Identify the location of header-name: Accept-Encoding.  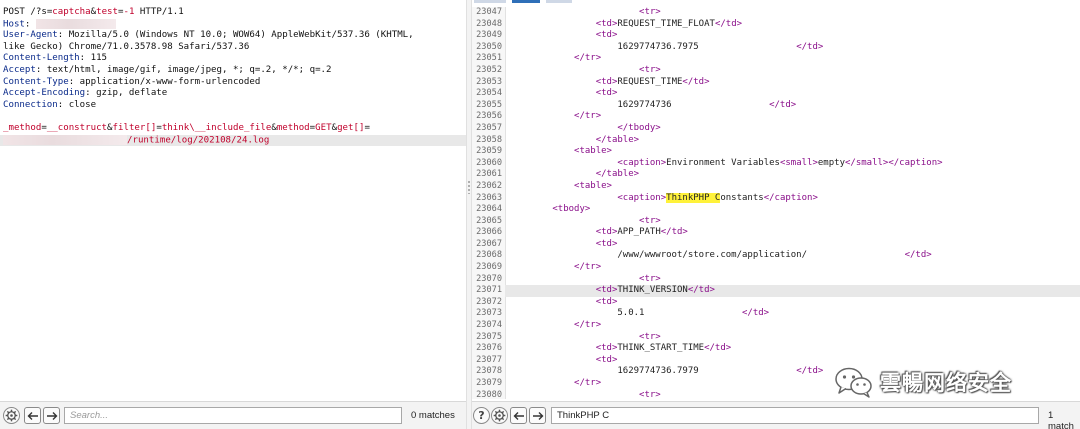
(44, 93).